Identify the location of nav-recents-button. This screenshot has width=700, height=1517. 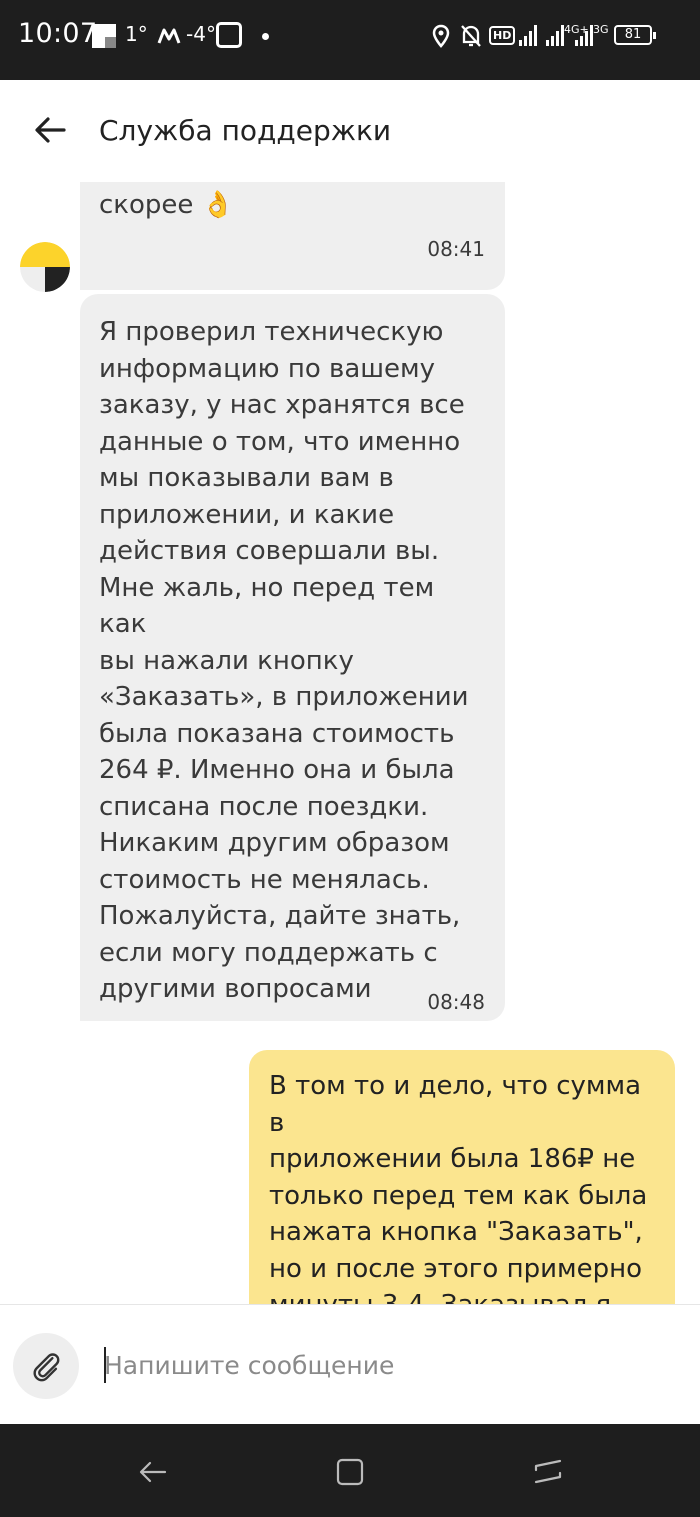
(548, 1472).